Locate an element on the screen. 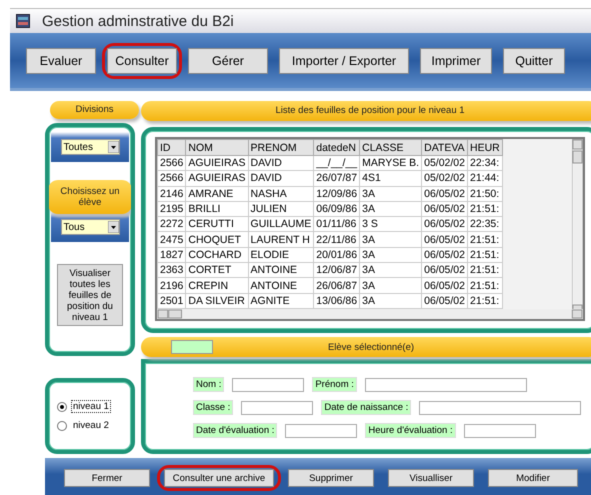 This screenshot has height=495, width=591. table-cell: 20/01/86 is located at coordinates (337, 255).